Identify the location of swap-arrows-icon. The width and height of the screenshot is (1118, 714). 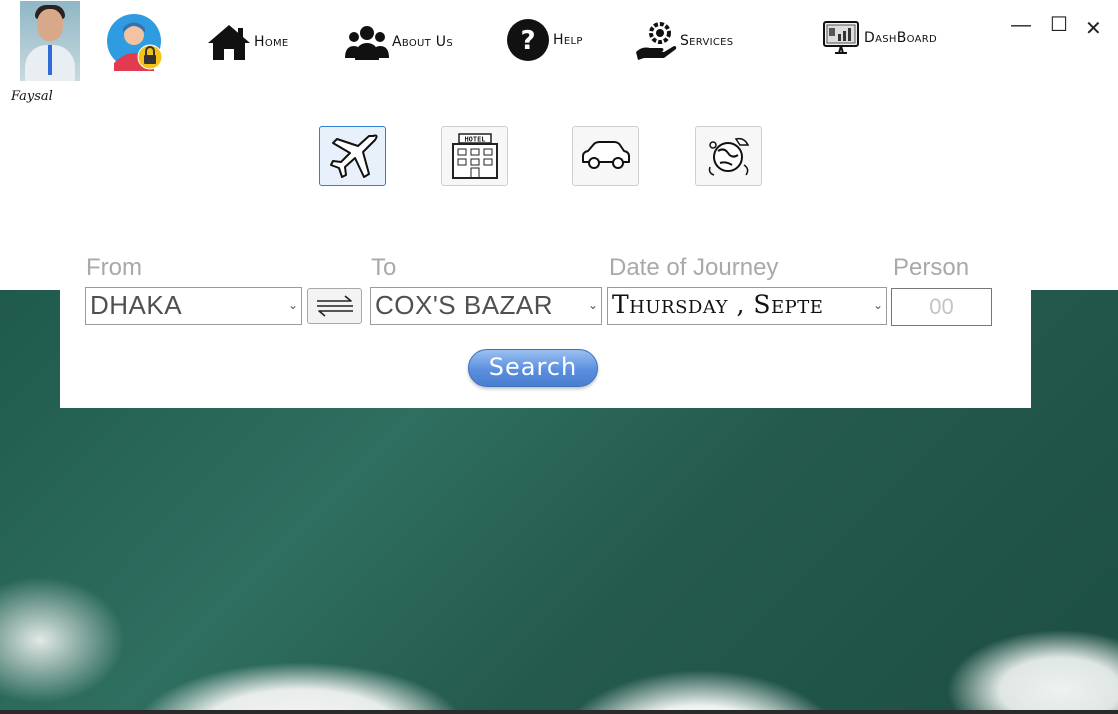
(334, 306).